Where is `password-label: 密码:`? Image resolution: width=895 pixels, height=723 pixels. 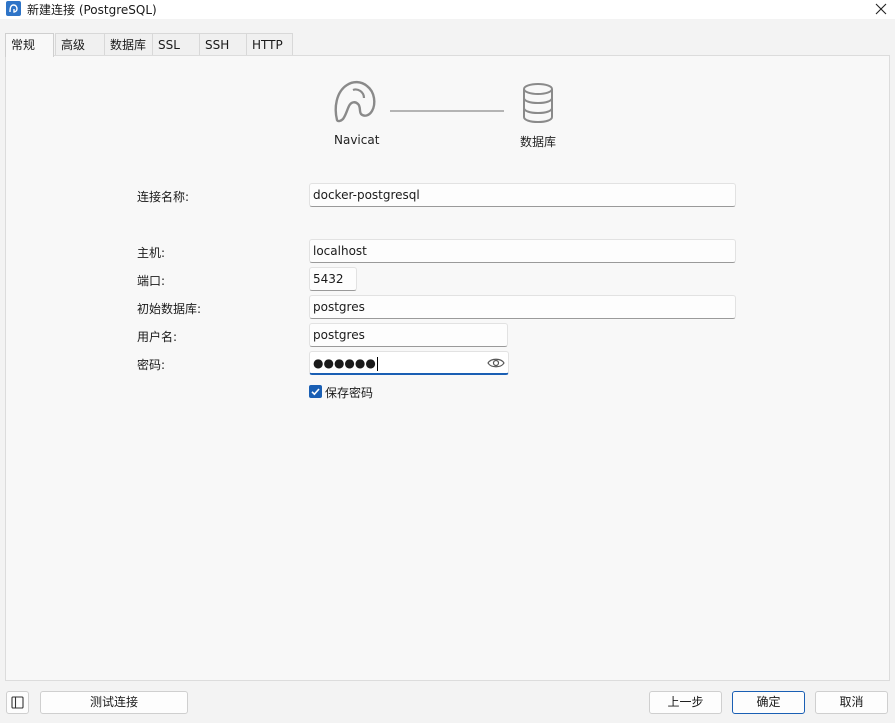
password-label: 密码: is located at coordinates (151, 365).